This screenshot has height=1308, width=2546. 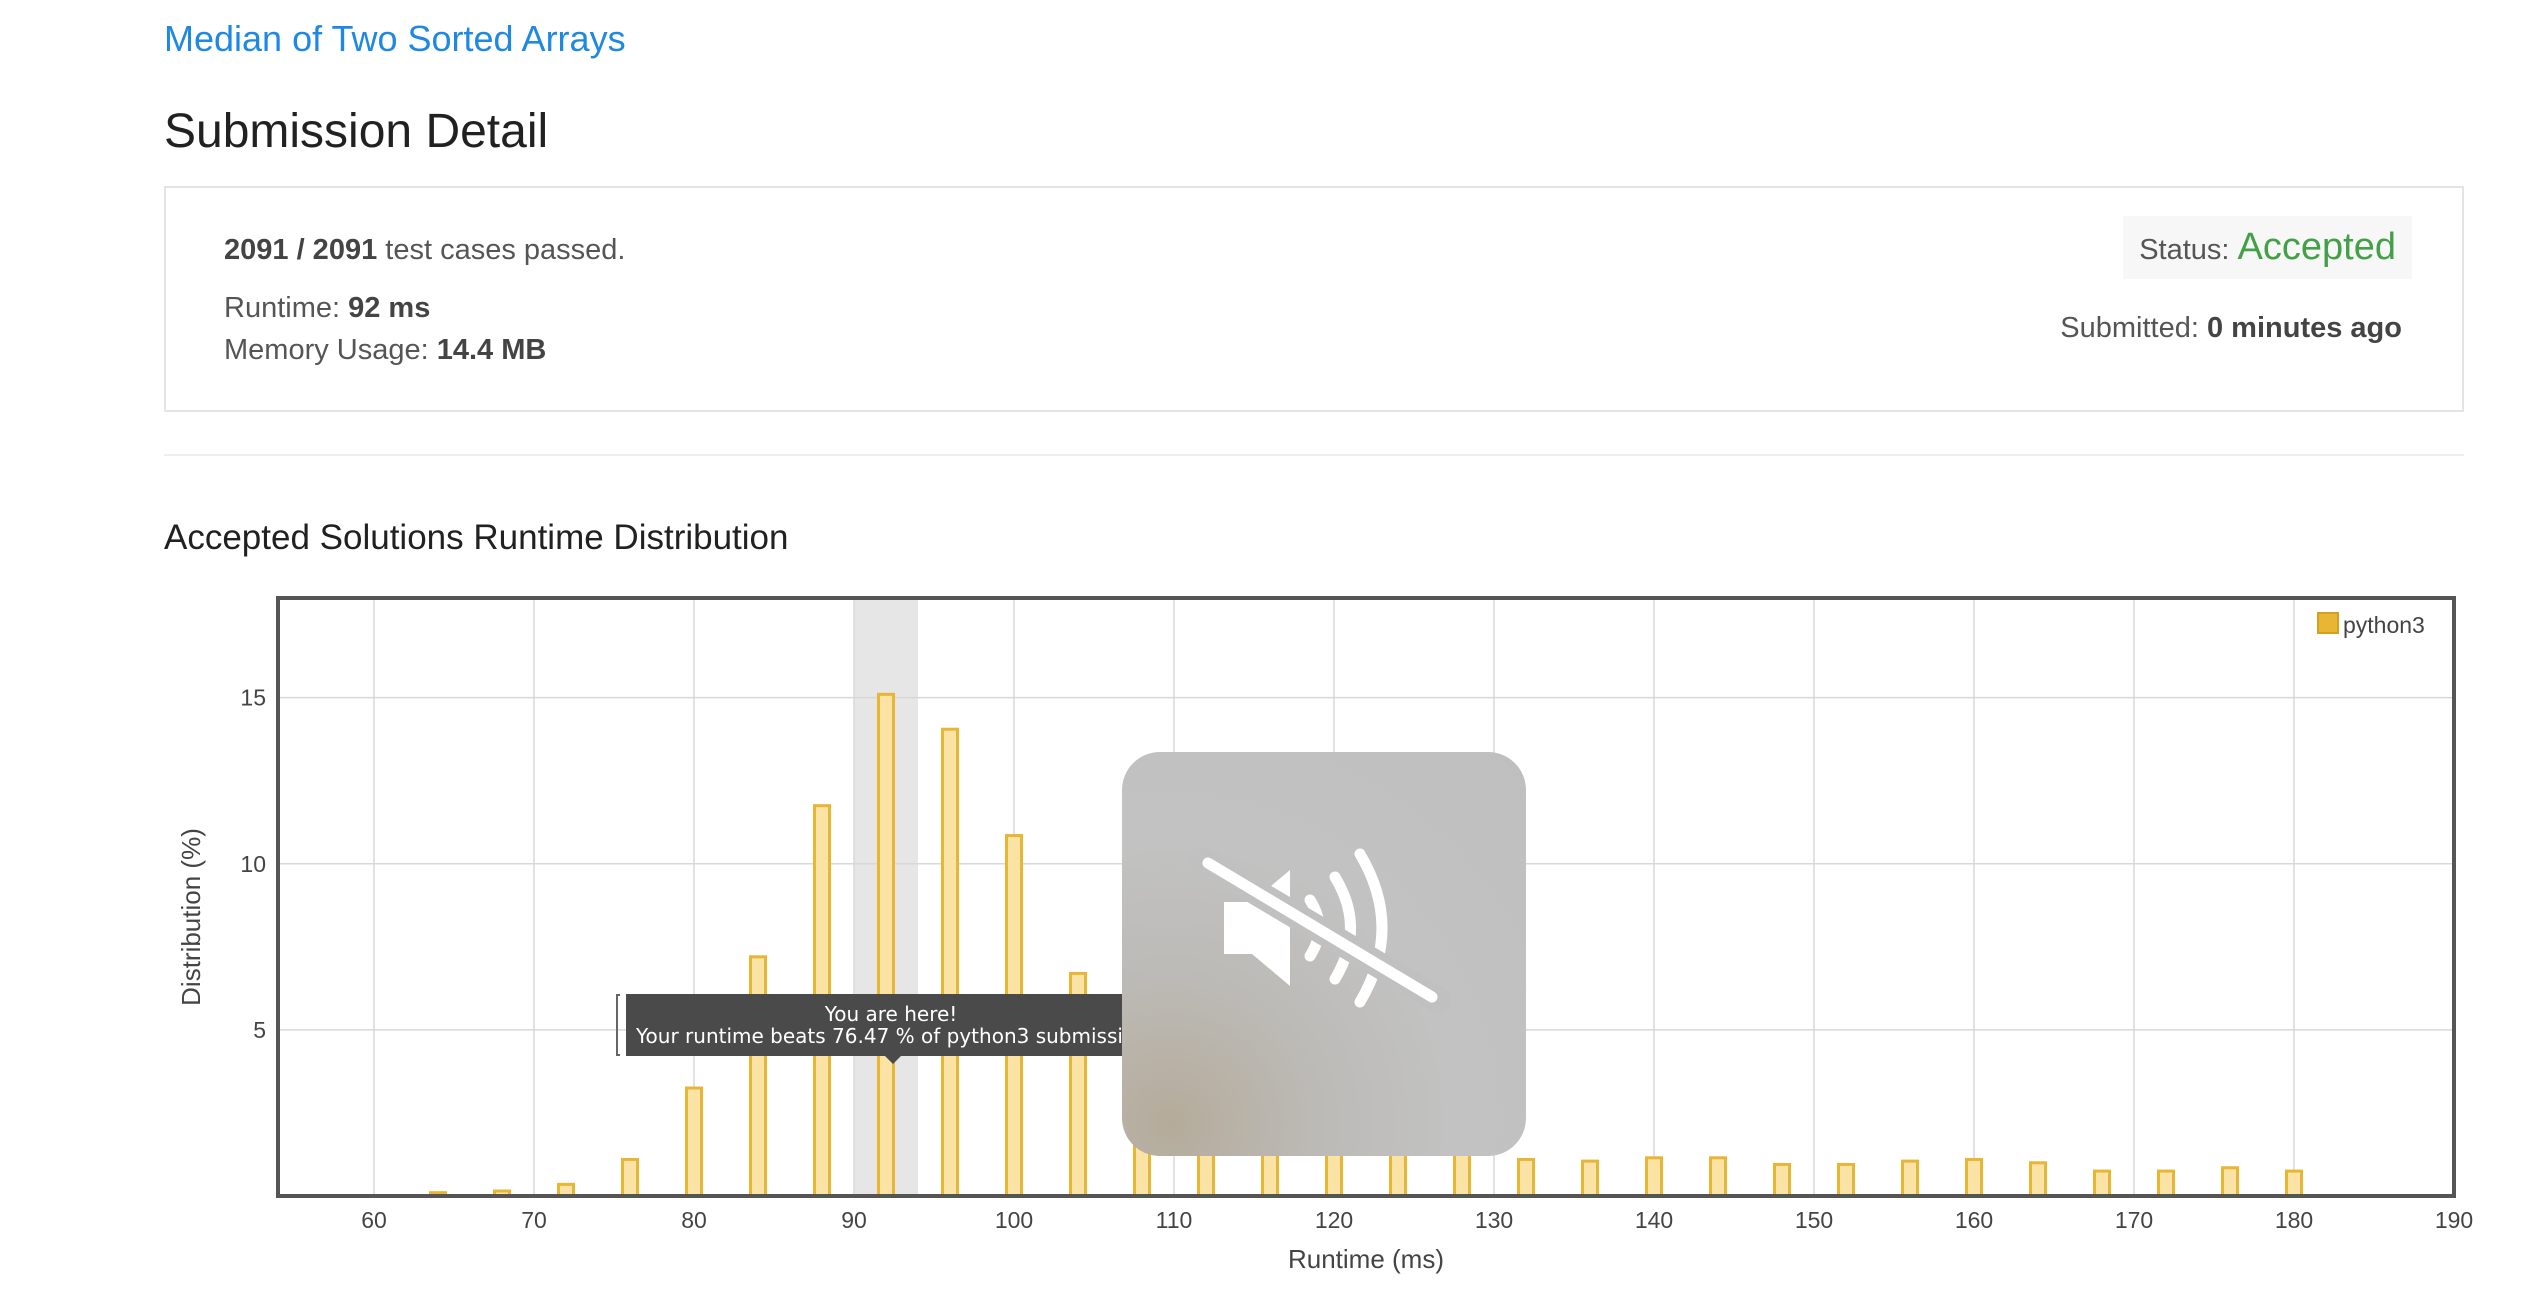 What do you see at coordinates (1014, 1220) in the screenshot?
I see `x-tick-label: 100` at bounding box center [1014, 1220].